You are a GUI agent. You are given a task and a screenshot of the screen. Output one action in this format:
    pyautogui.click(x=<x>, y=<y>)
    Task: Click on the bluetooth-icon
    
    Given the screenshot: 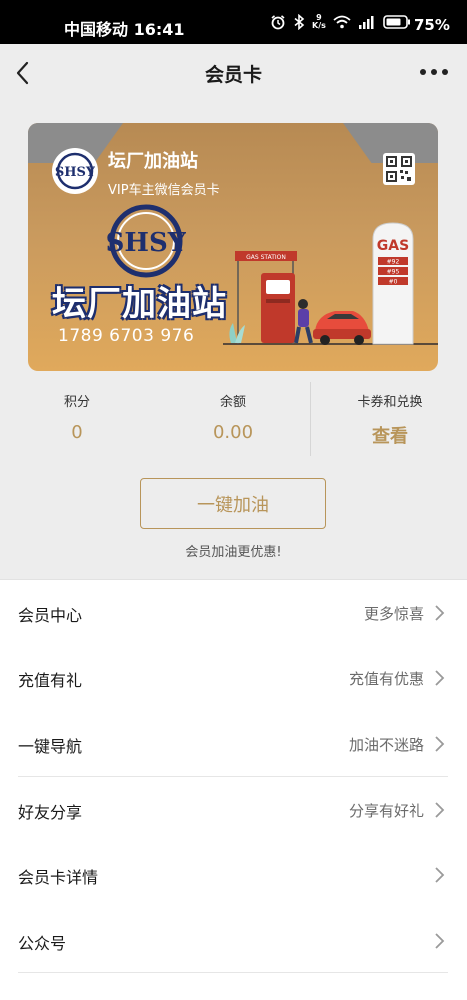 What is the action you would take?
    pyautogui.click(x=299, y=22)
    